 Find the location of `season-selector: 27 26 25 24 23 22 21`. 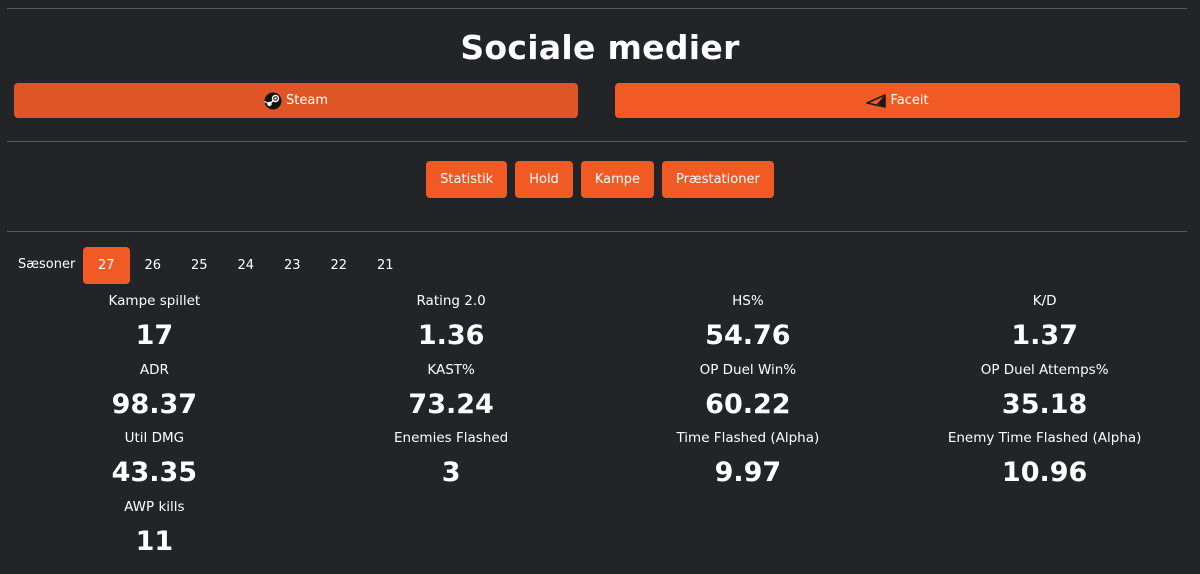

season-selector: 27 26 25 24 23 22 21 is located at coordinates (246, 265).